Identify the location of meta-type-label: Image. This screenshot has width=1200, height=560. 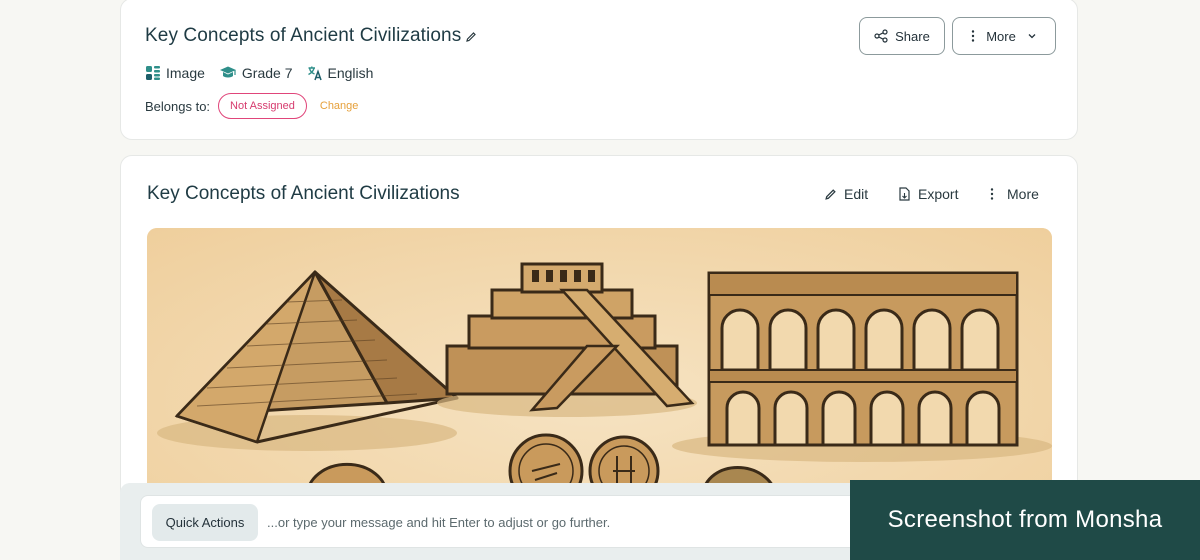
(185, 73).